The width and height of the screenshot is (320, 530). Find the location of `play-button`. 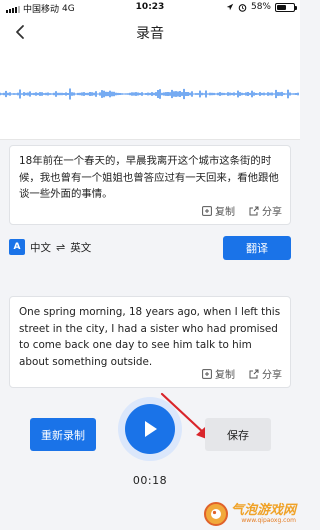

play-button is located at coordinates (150, 429).